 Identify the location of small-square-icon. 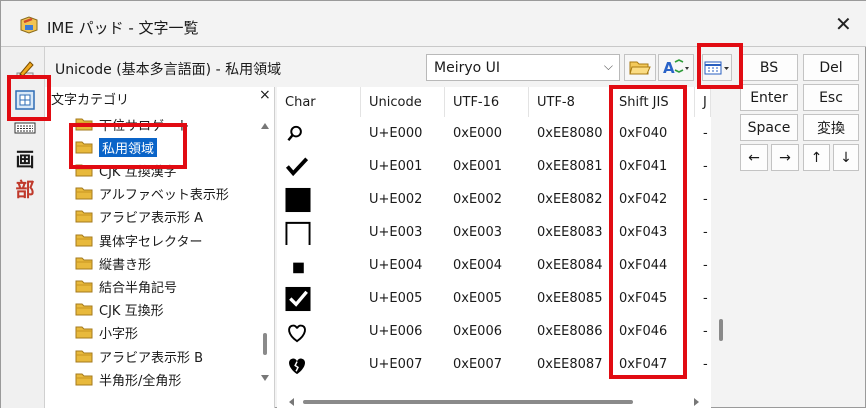
(298, 266).